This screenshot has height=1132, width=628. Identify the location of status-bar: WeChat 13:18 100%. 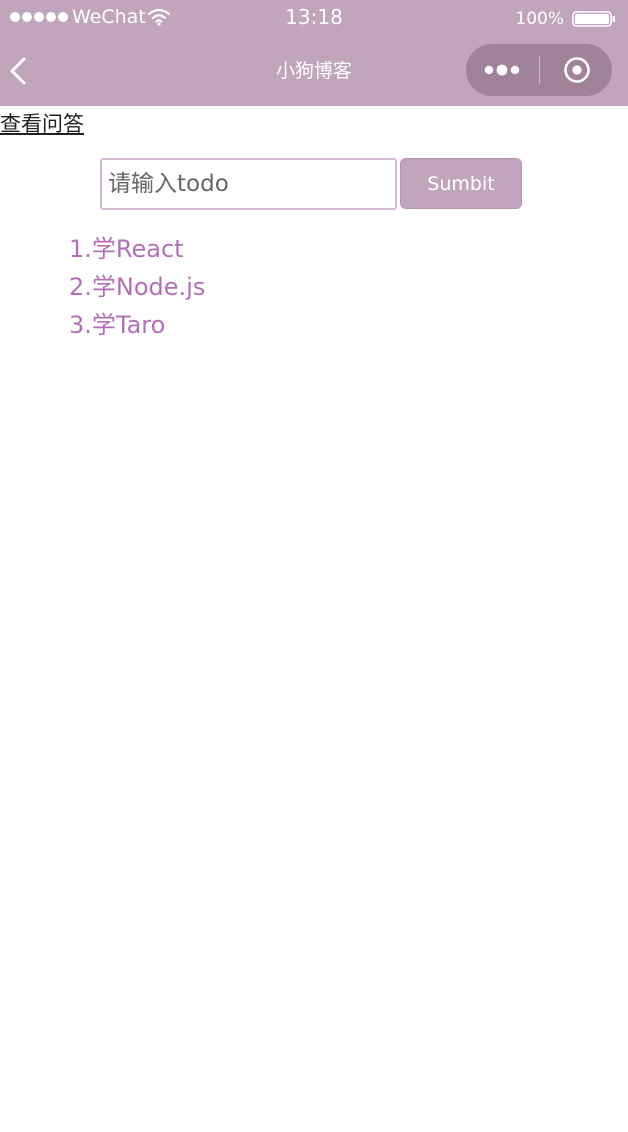
(314, 18).